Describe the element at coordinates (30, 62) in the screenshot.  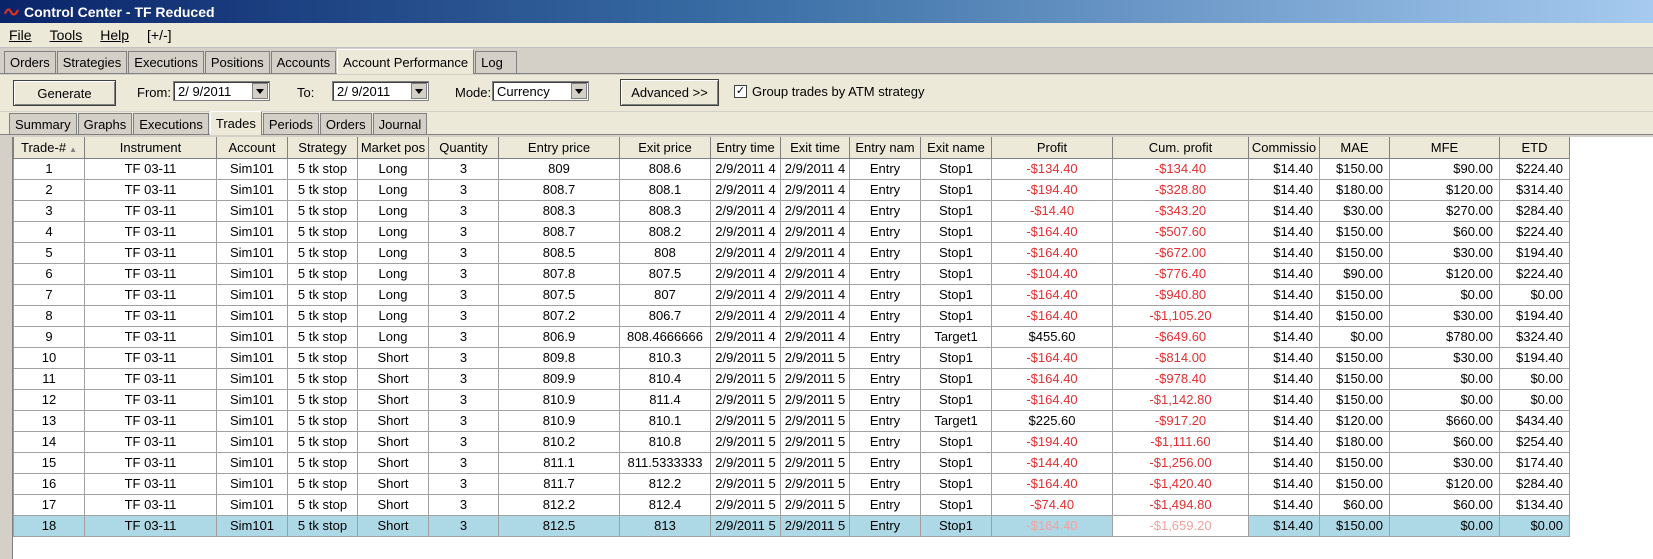
I see `tab-orders: Orders` at that location.